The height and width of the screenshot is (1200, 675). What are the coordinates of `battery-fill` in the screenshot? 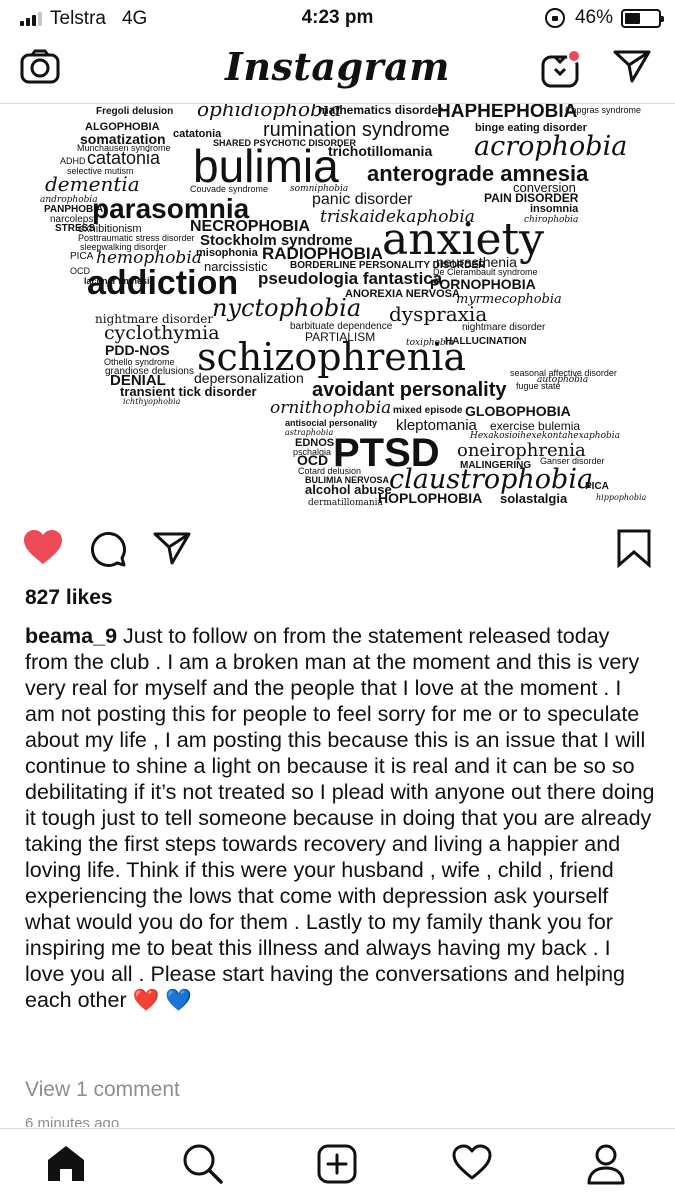 It's located at (632, 18).